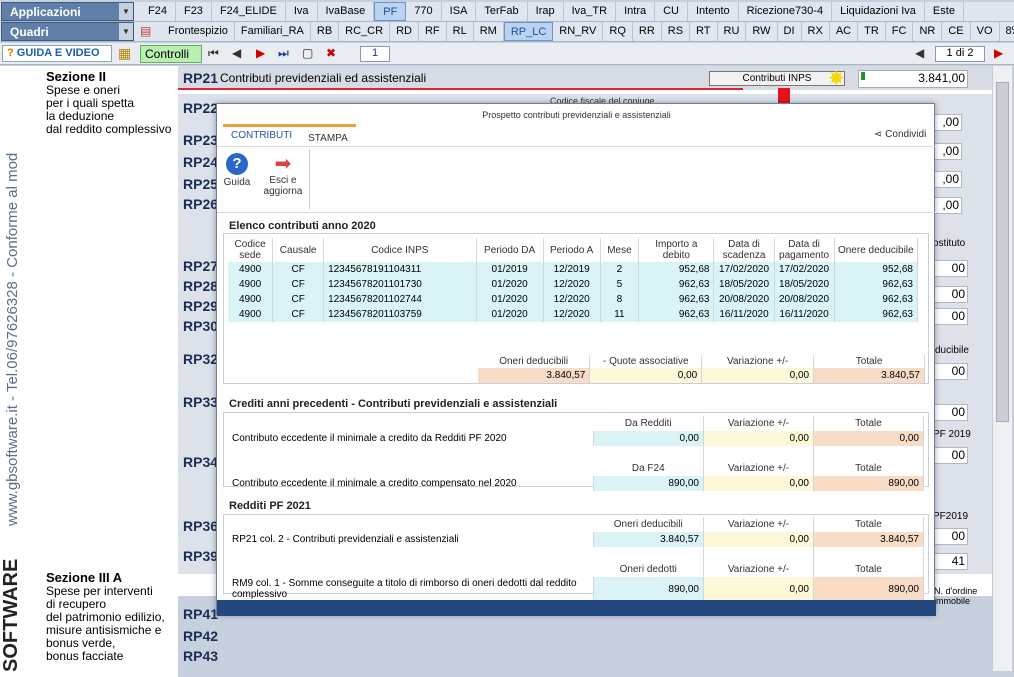 This screenshot has width=1014, height=677. I want to click on crediti-header: Da Redditi, so click(648, 423).